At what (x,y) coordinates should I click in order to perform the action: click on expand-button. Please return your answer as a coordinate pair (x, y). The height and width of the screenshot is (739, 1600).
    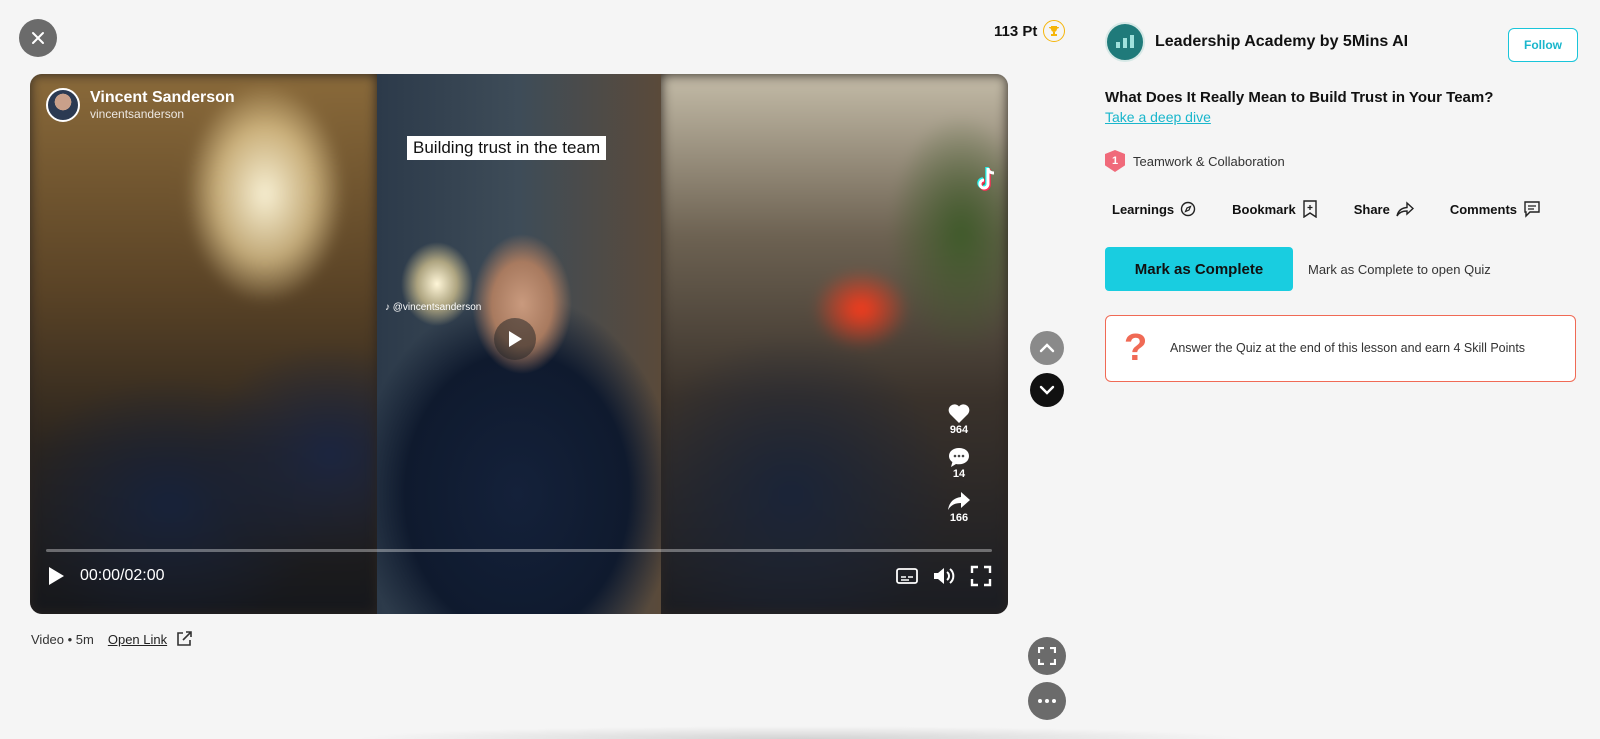
    Looking at the image, I should click on (1047, 656).